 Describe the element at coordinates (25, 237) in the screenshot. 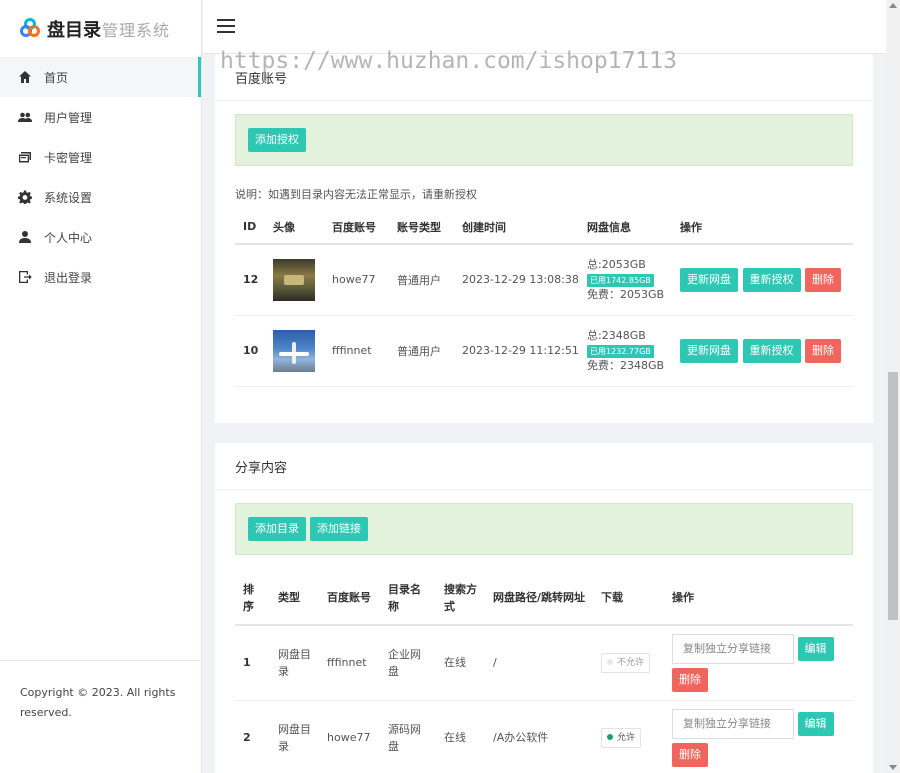

I see `user-icon` at that location.